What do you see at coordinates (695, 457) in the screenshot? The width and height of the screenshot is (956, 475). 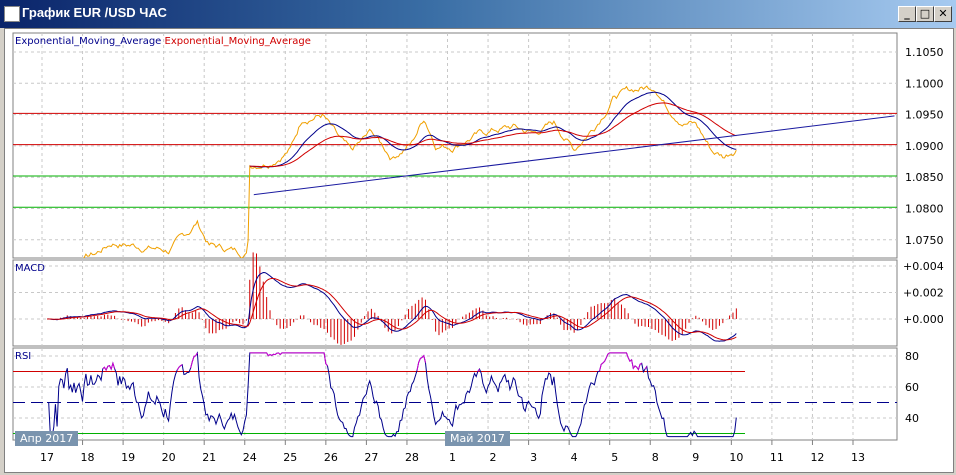 I see `x-tick-label: 9` at bounding box center [695, 457].